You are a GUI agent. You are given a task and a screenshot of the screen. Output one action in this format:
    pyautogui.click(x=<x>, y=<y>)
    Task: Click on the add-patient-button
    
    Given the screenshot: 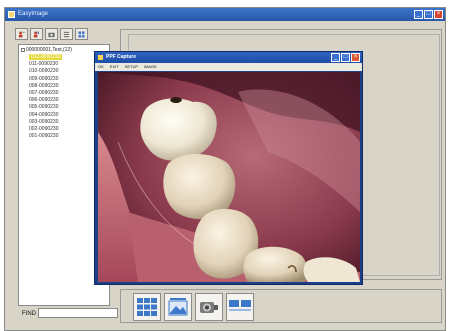 What is the action you would take?
    pyautogui.click(x=21, y=34)
    